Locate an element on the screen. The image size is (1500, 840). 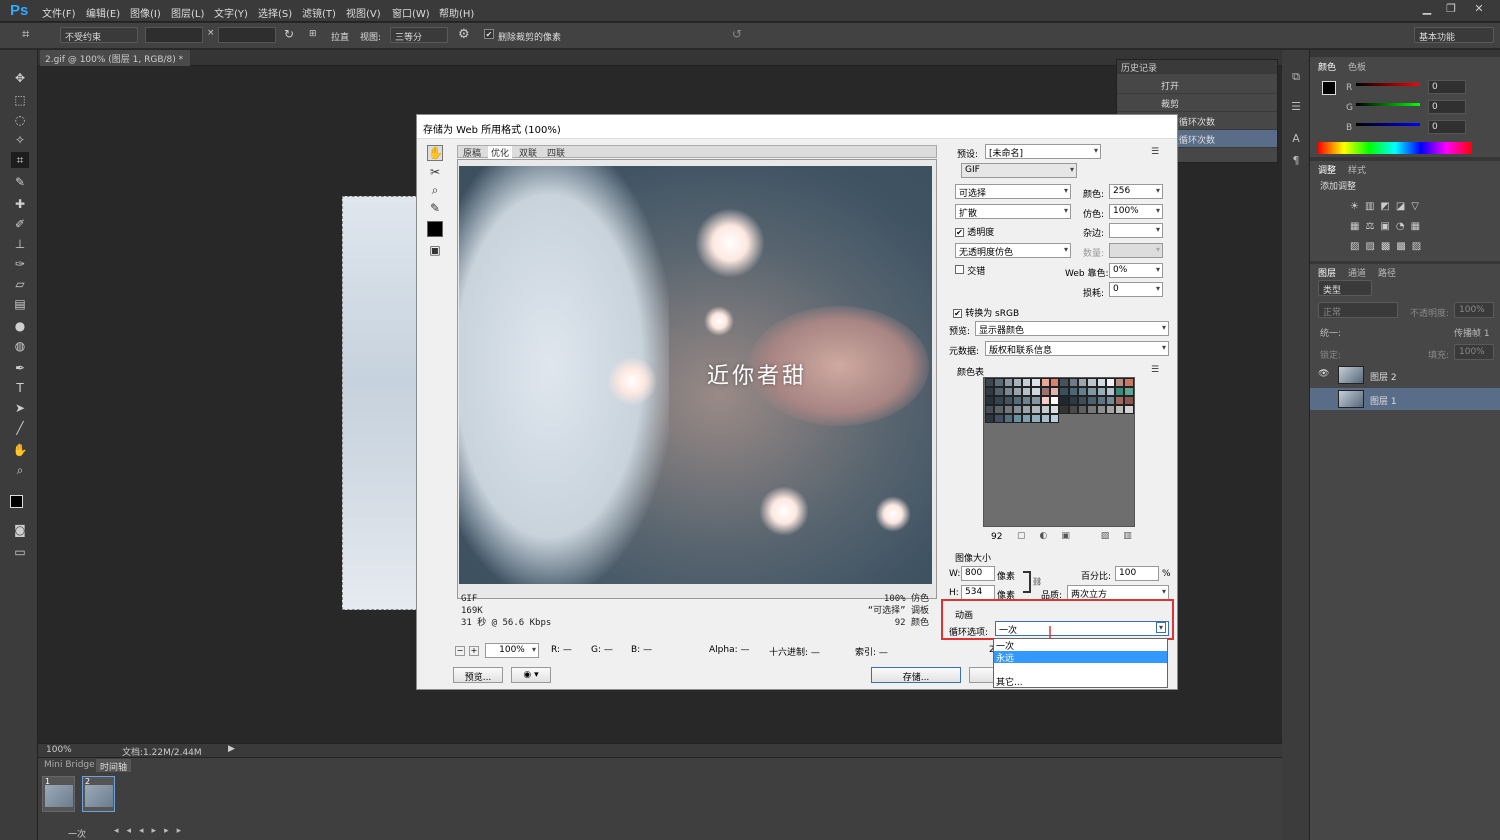
menu-image: 图像(I) is located at coordinates (145, 12).